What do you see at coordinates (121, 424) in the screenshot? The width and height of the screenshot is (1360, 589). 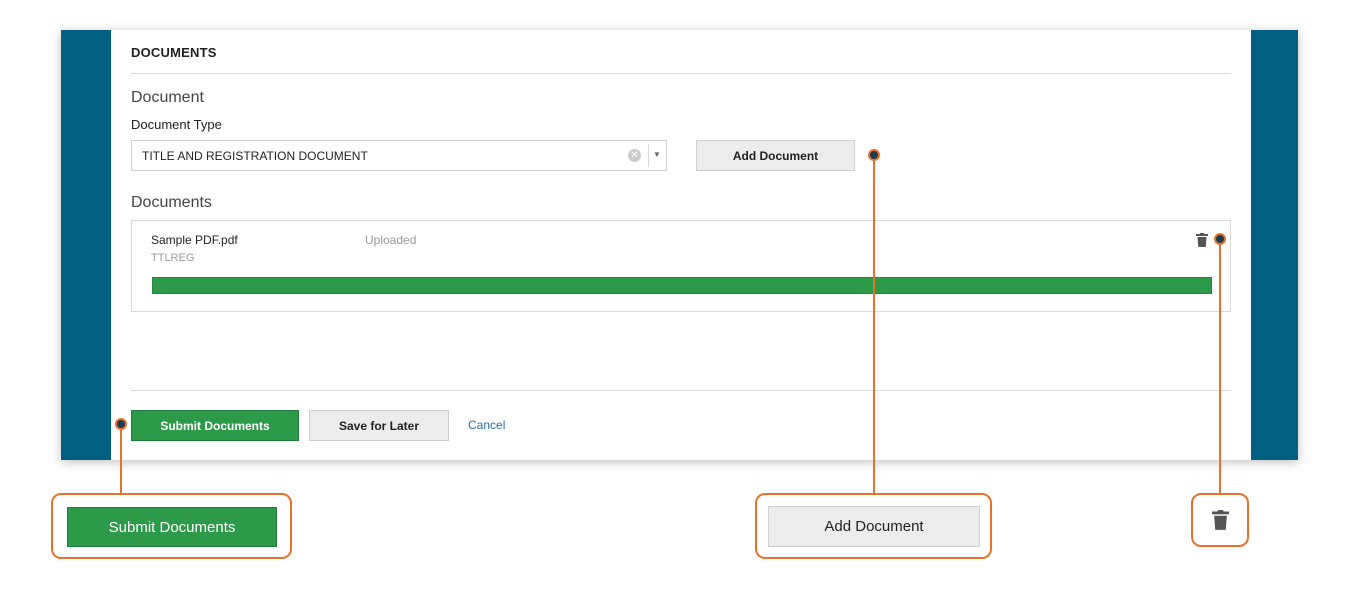 I see `callout-dot-submit` at bounding box center [121, 424].